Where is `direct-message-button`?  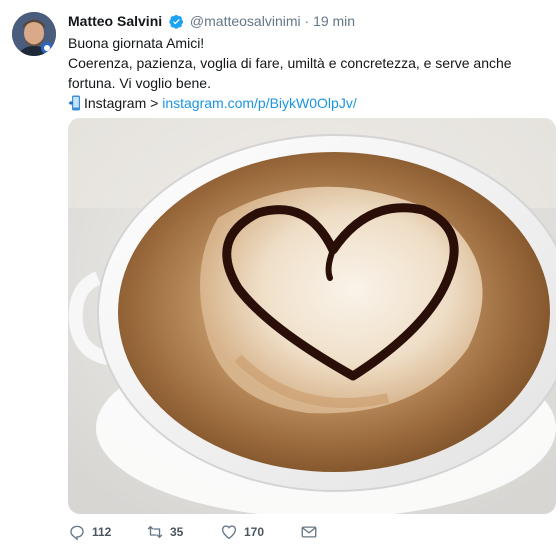 direct-message-button is located at coordinates (309, 532).